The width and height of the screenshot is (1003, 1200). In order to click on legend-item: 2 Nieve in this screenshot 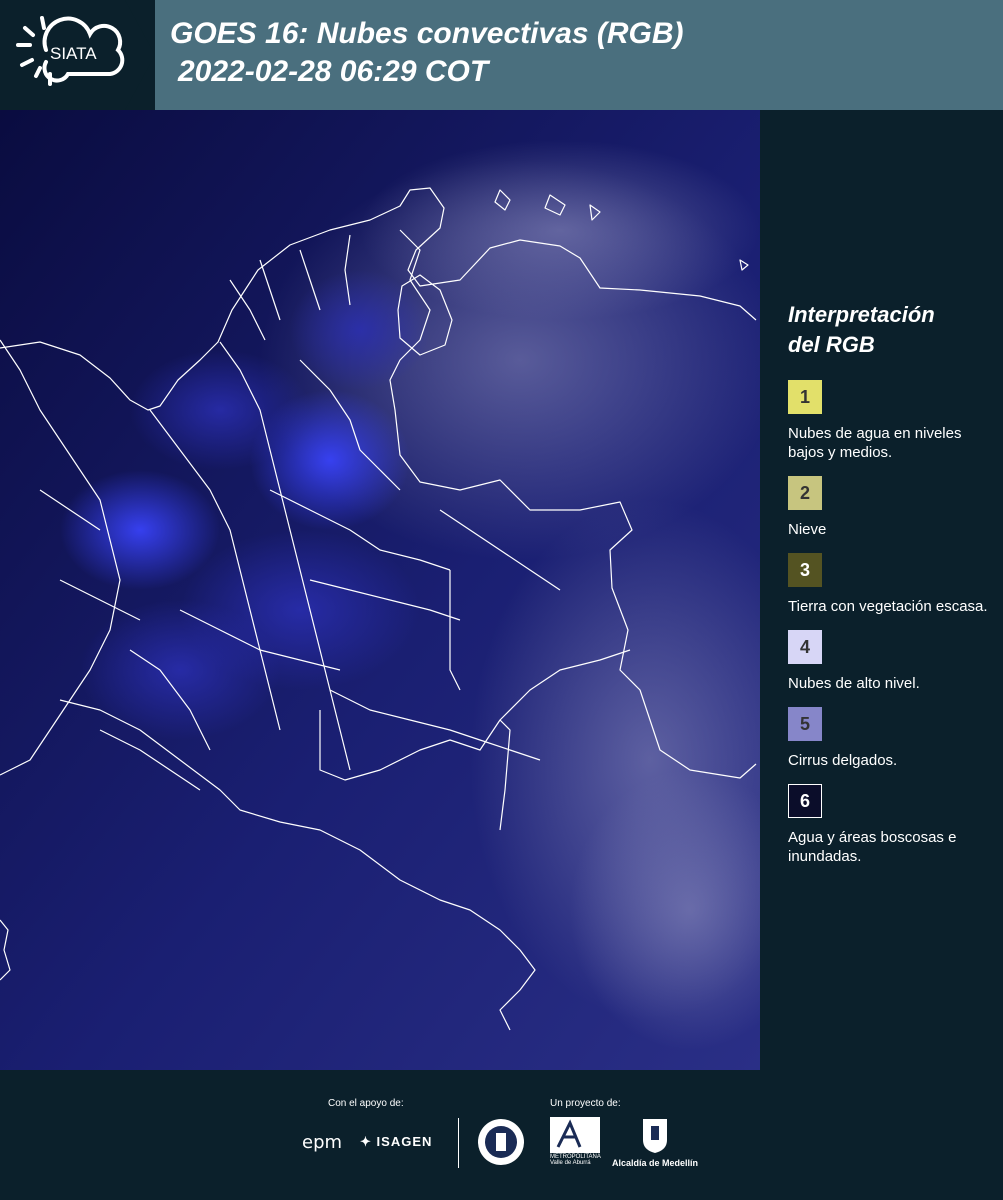, I will do `click(888, 507)`.